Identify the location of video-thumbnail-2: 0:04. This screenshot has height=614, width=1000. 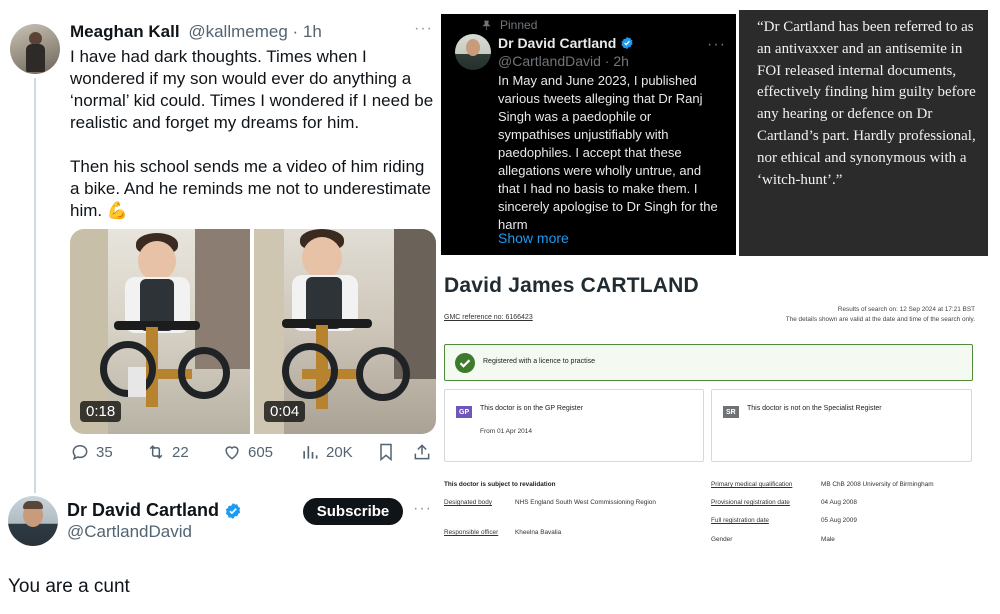
(345, 331).